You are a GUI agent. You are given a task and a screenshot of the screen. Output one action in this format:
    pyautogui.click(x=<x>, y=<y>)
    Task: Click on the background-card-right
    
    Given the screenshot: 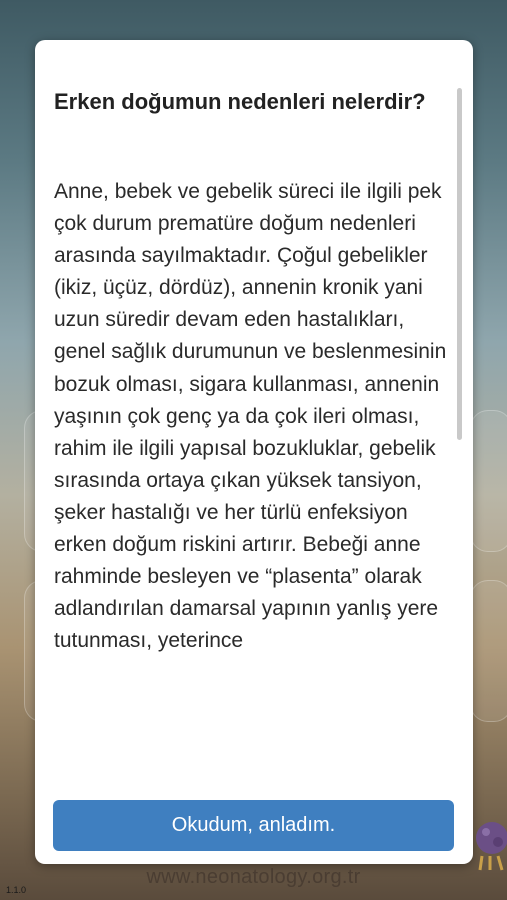 What is the action you would take?
    pyautogui.click(x=488, y=481)
    